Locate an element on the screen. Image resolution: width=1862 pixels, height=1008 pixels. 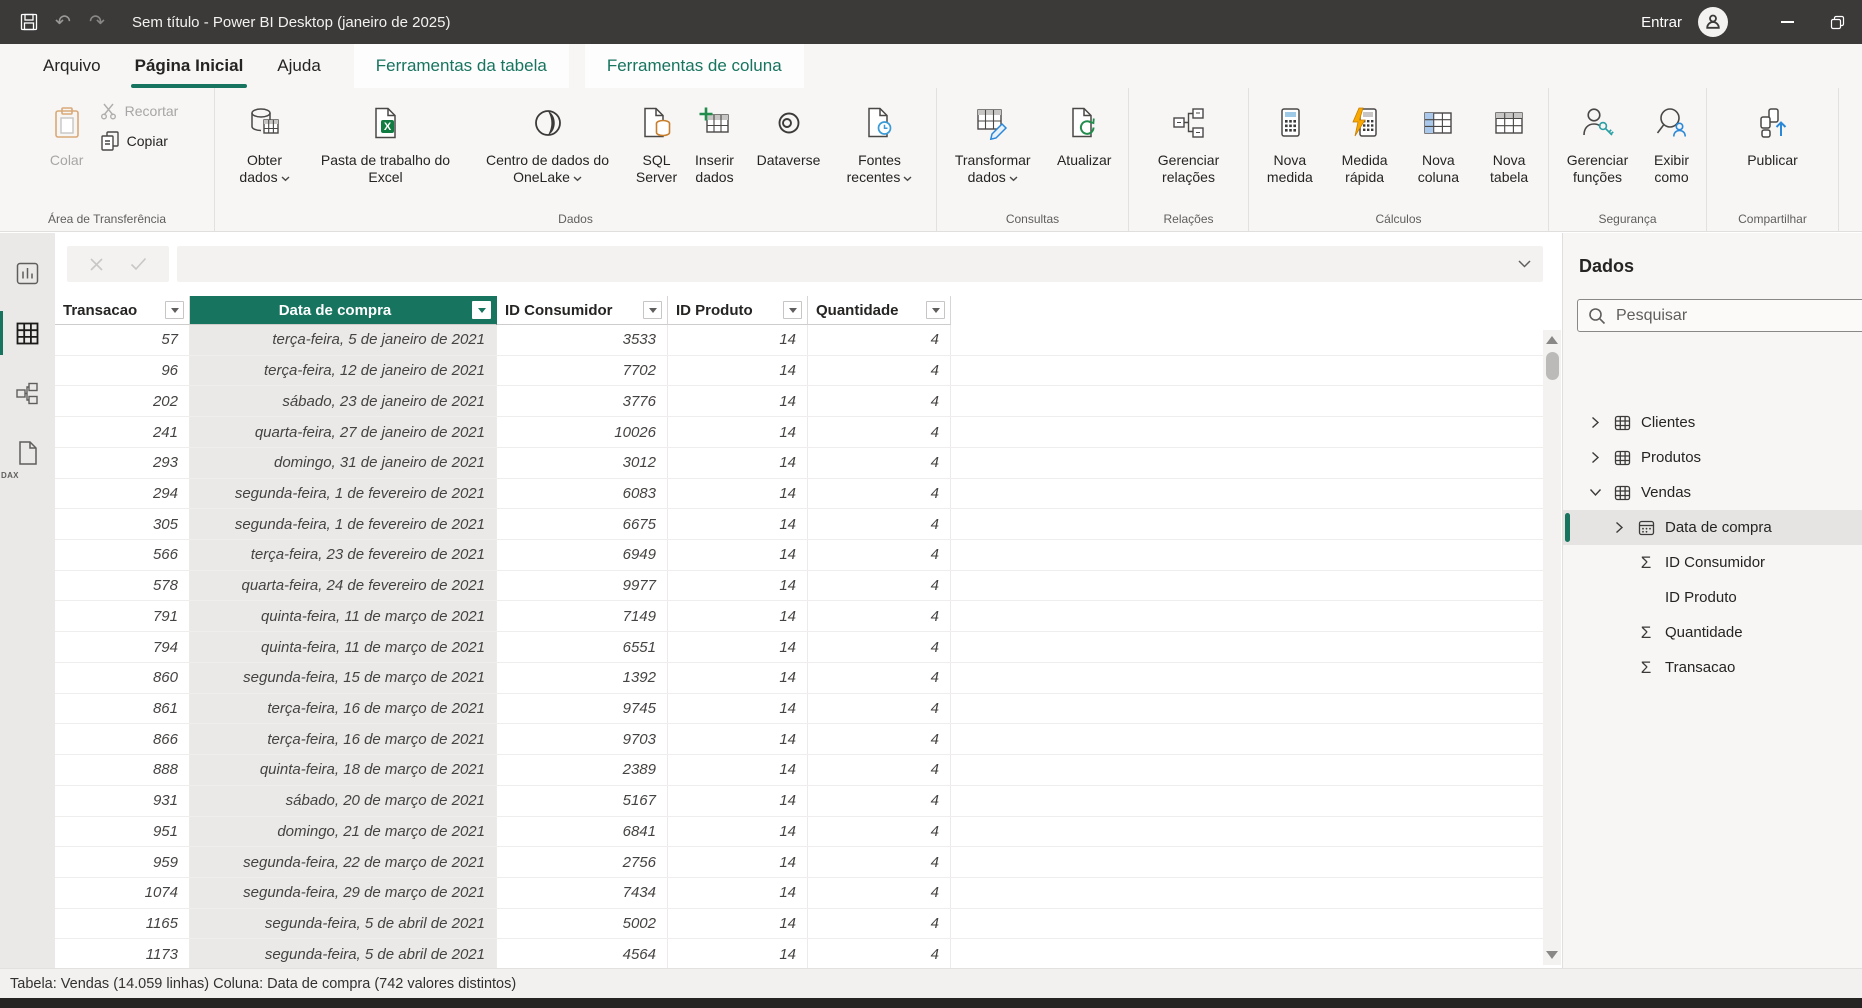
cell-transacao: 96 is located at coordinates (122, 370).